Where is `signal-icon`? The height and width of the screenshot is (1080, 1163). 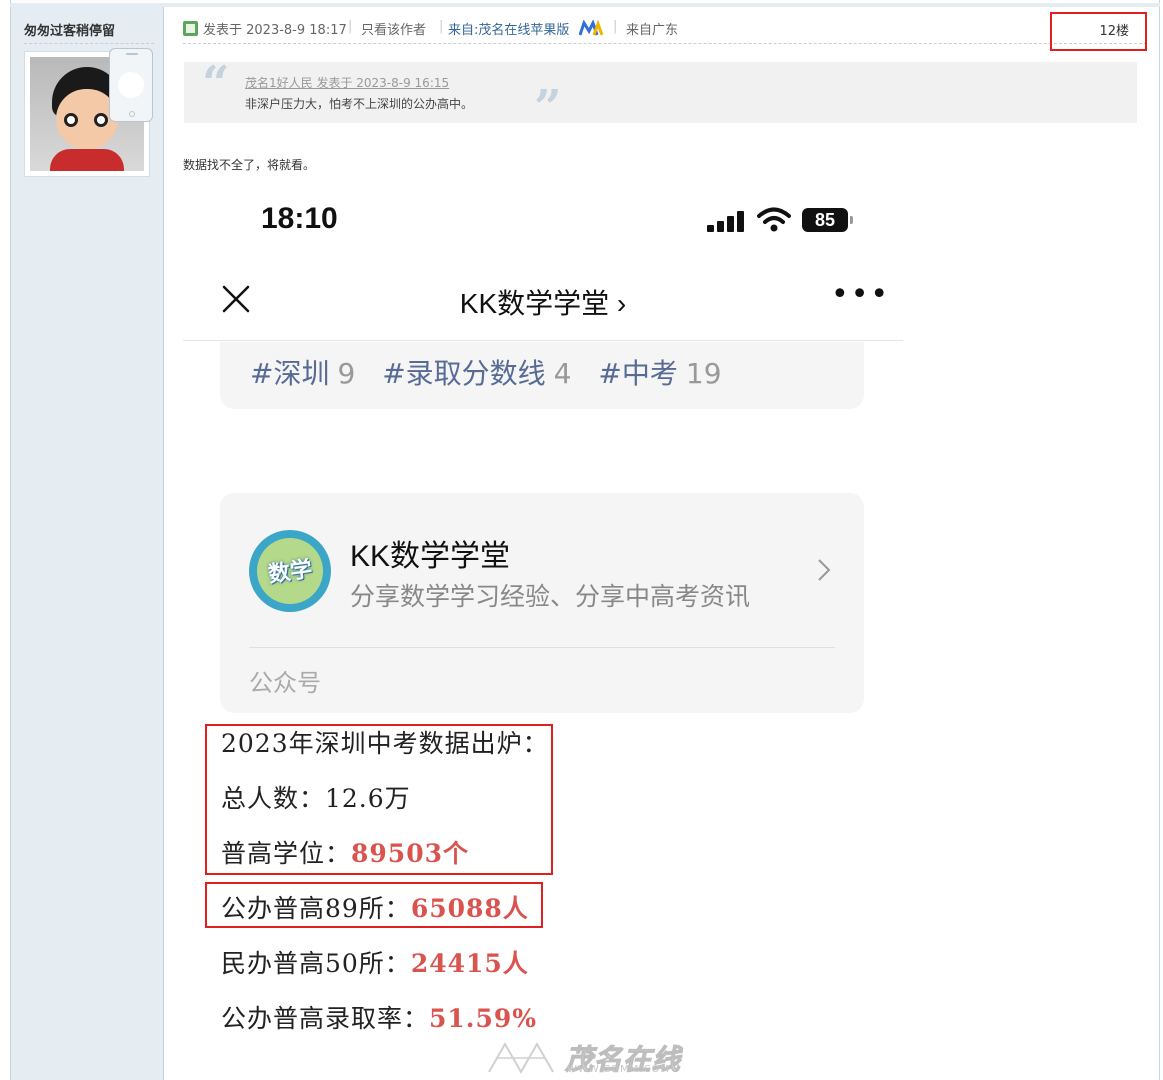 signal-icon is located at coordinates (726, 221).